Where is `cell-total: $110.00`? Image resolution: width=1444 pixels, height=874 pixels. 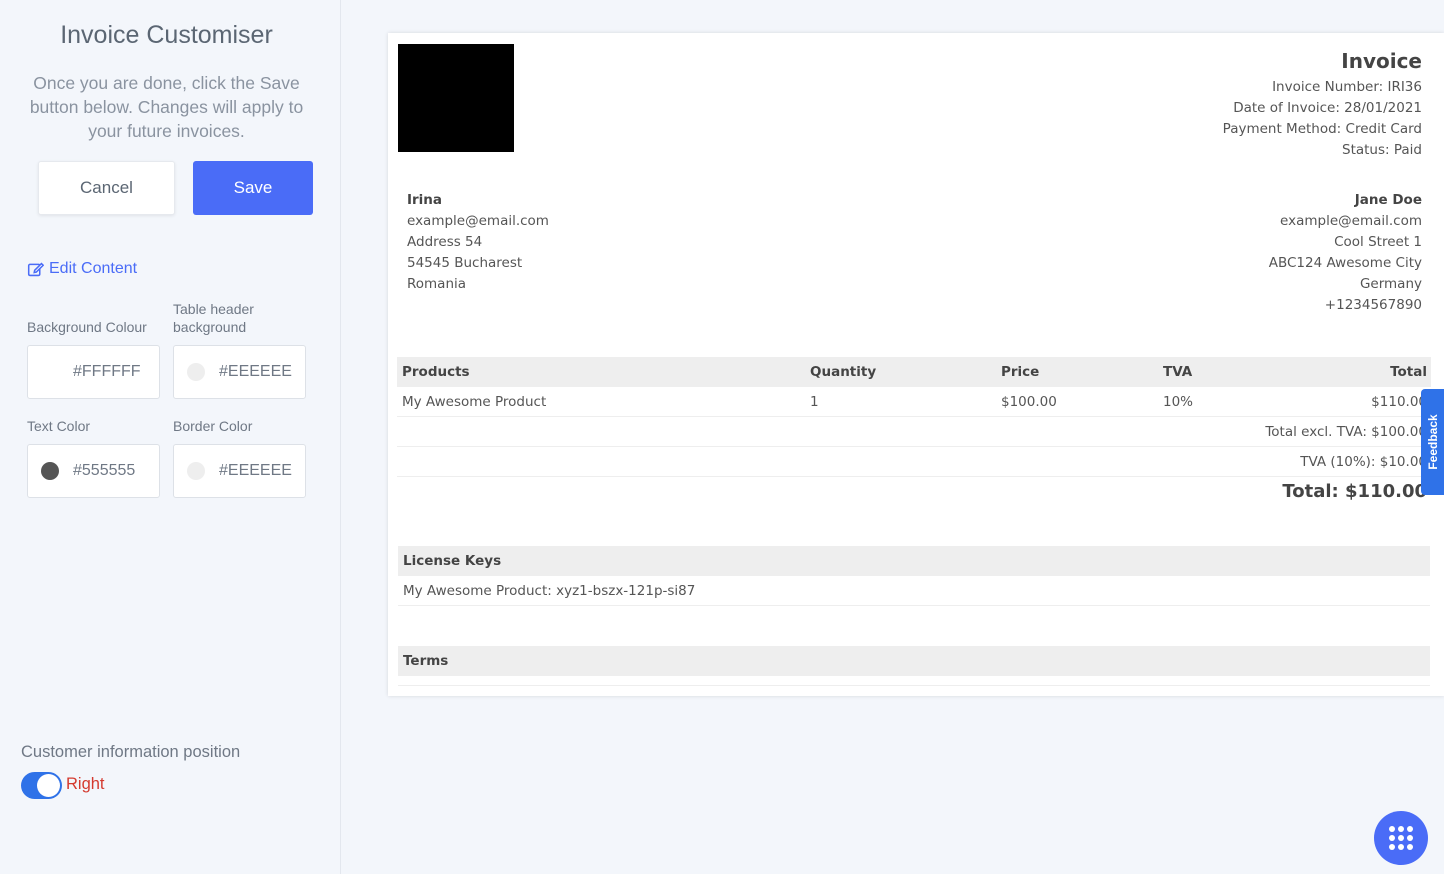
cell-total: $110.00 is located at coordinates (1399, 401).